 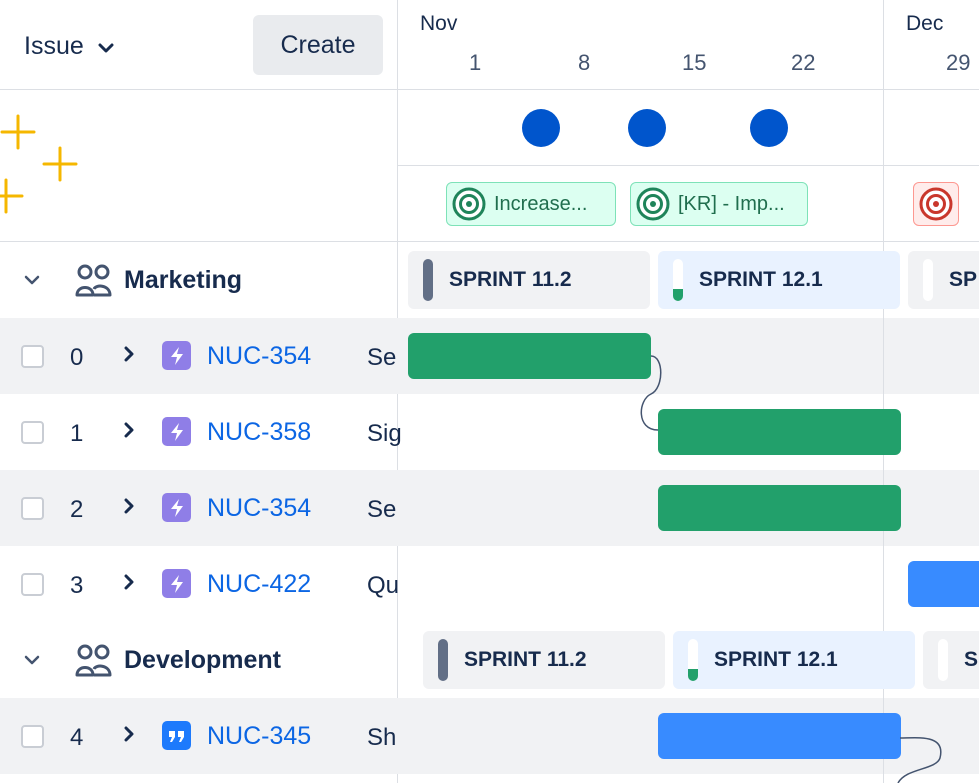 What do you see at coordinates (943, 280) in the screenshot?
I see `sprint-chip: SP` at bounding box center [943, 280].